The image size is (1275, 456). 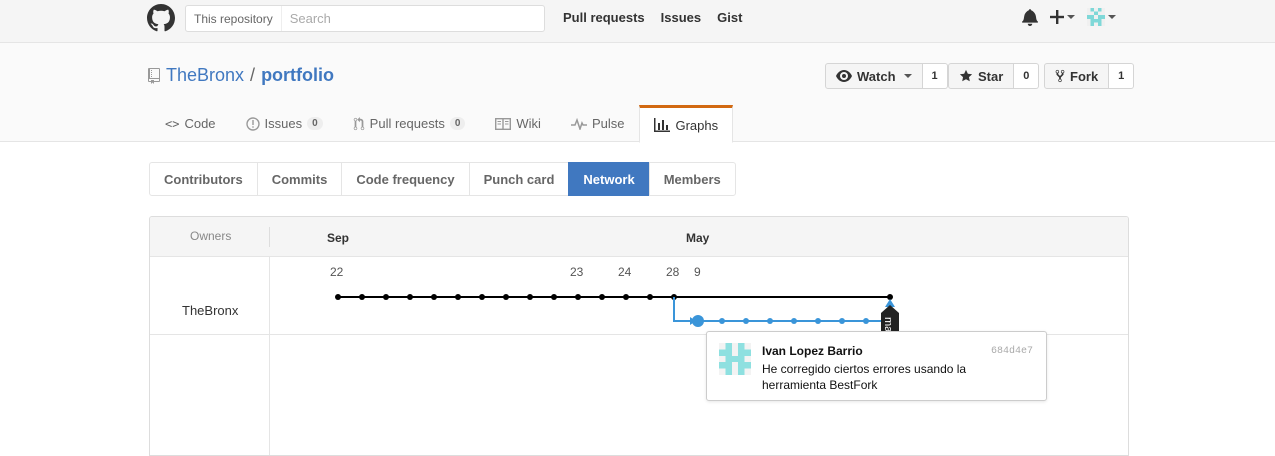 What do you see at coordinates (1096, 17) in the screenshot?
I see `avatar` at bounding box center [1096, 17].